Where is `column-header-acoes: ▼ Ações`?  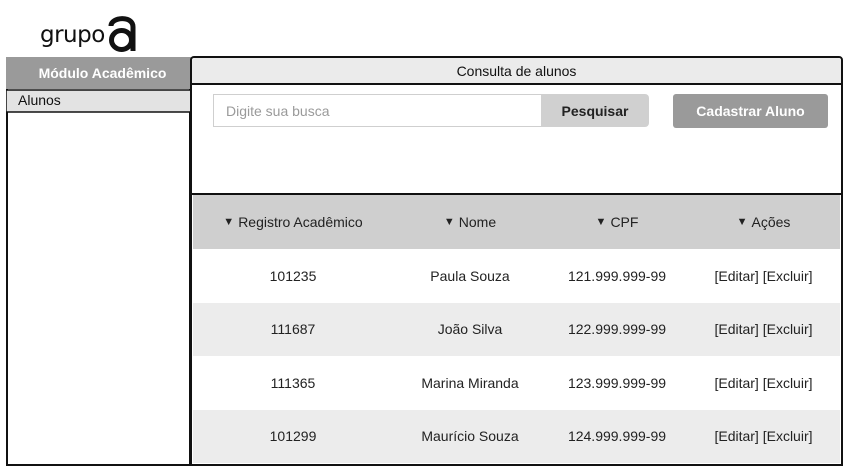 column-header-acoes: ▼ Ações is located at coordinates (763, 222).